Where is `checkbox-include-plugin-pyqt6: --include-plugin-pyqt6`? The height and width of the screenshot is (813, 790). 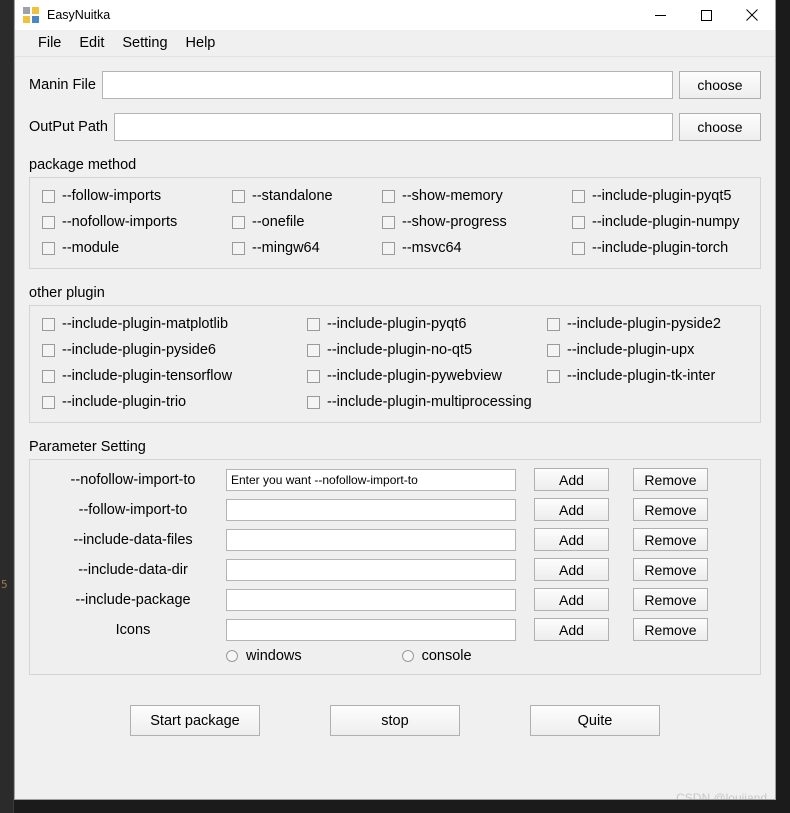 checkbox-include-plugin-pyqt6: --include-plugin-pyqt6 is located at coordinates (427, 324).